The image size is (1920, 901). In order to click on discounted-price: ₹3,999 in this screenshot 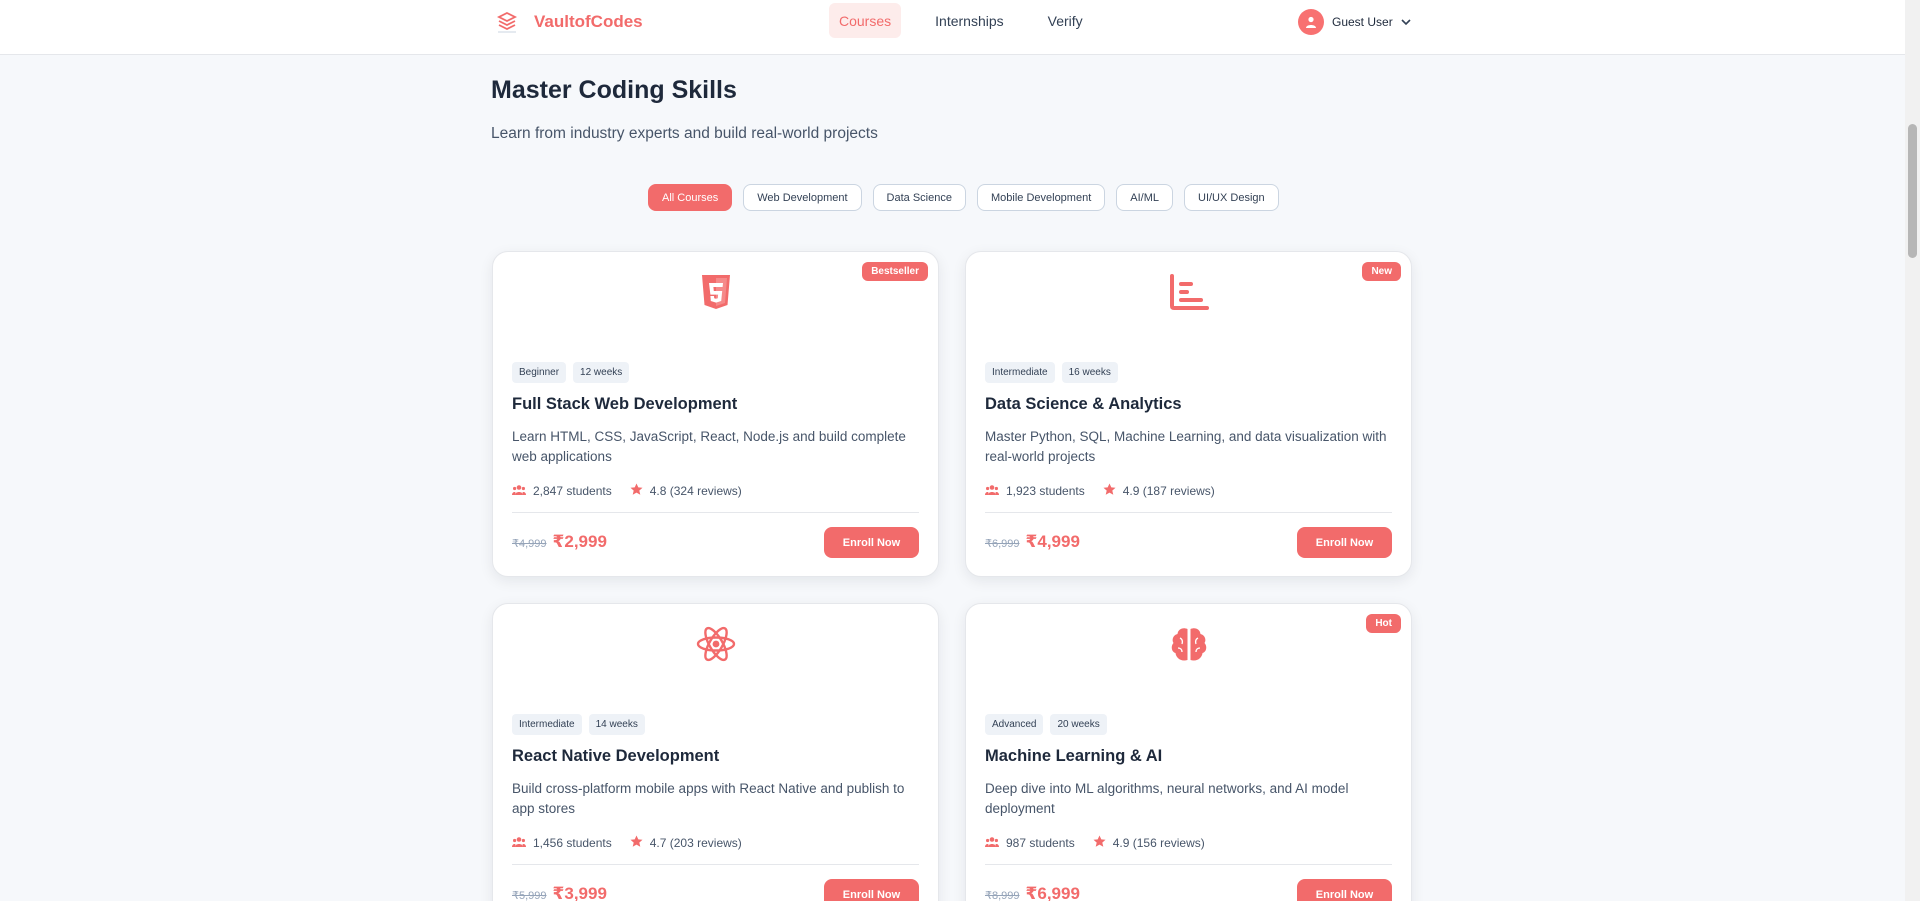, I will do `click(579, 892)`.